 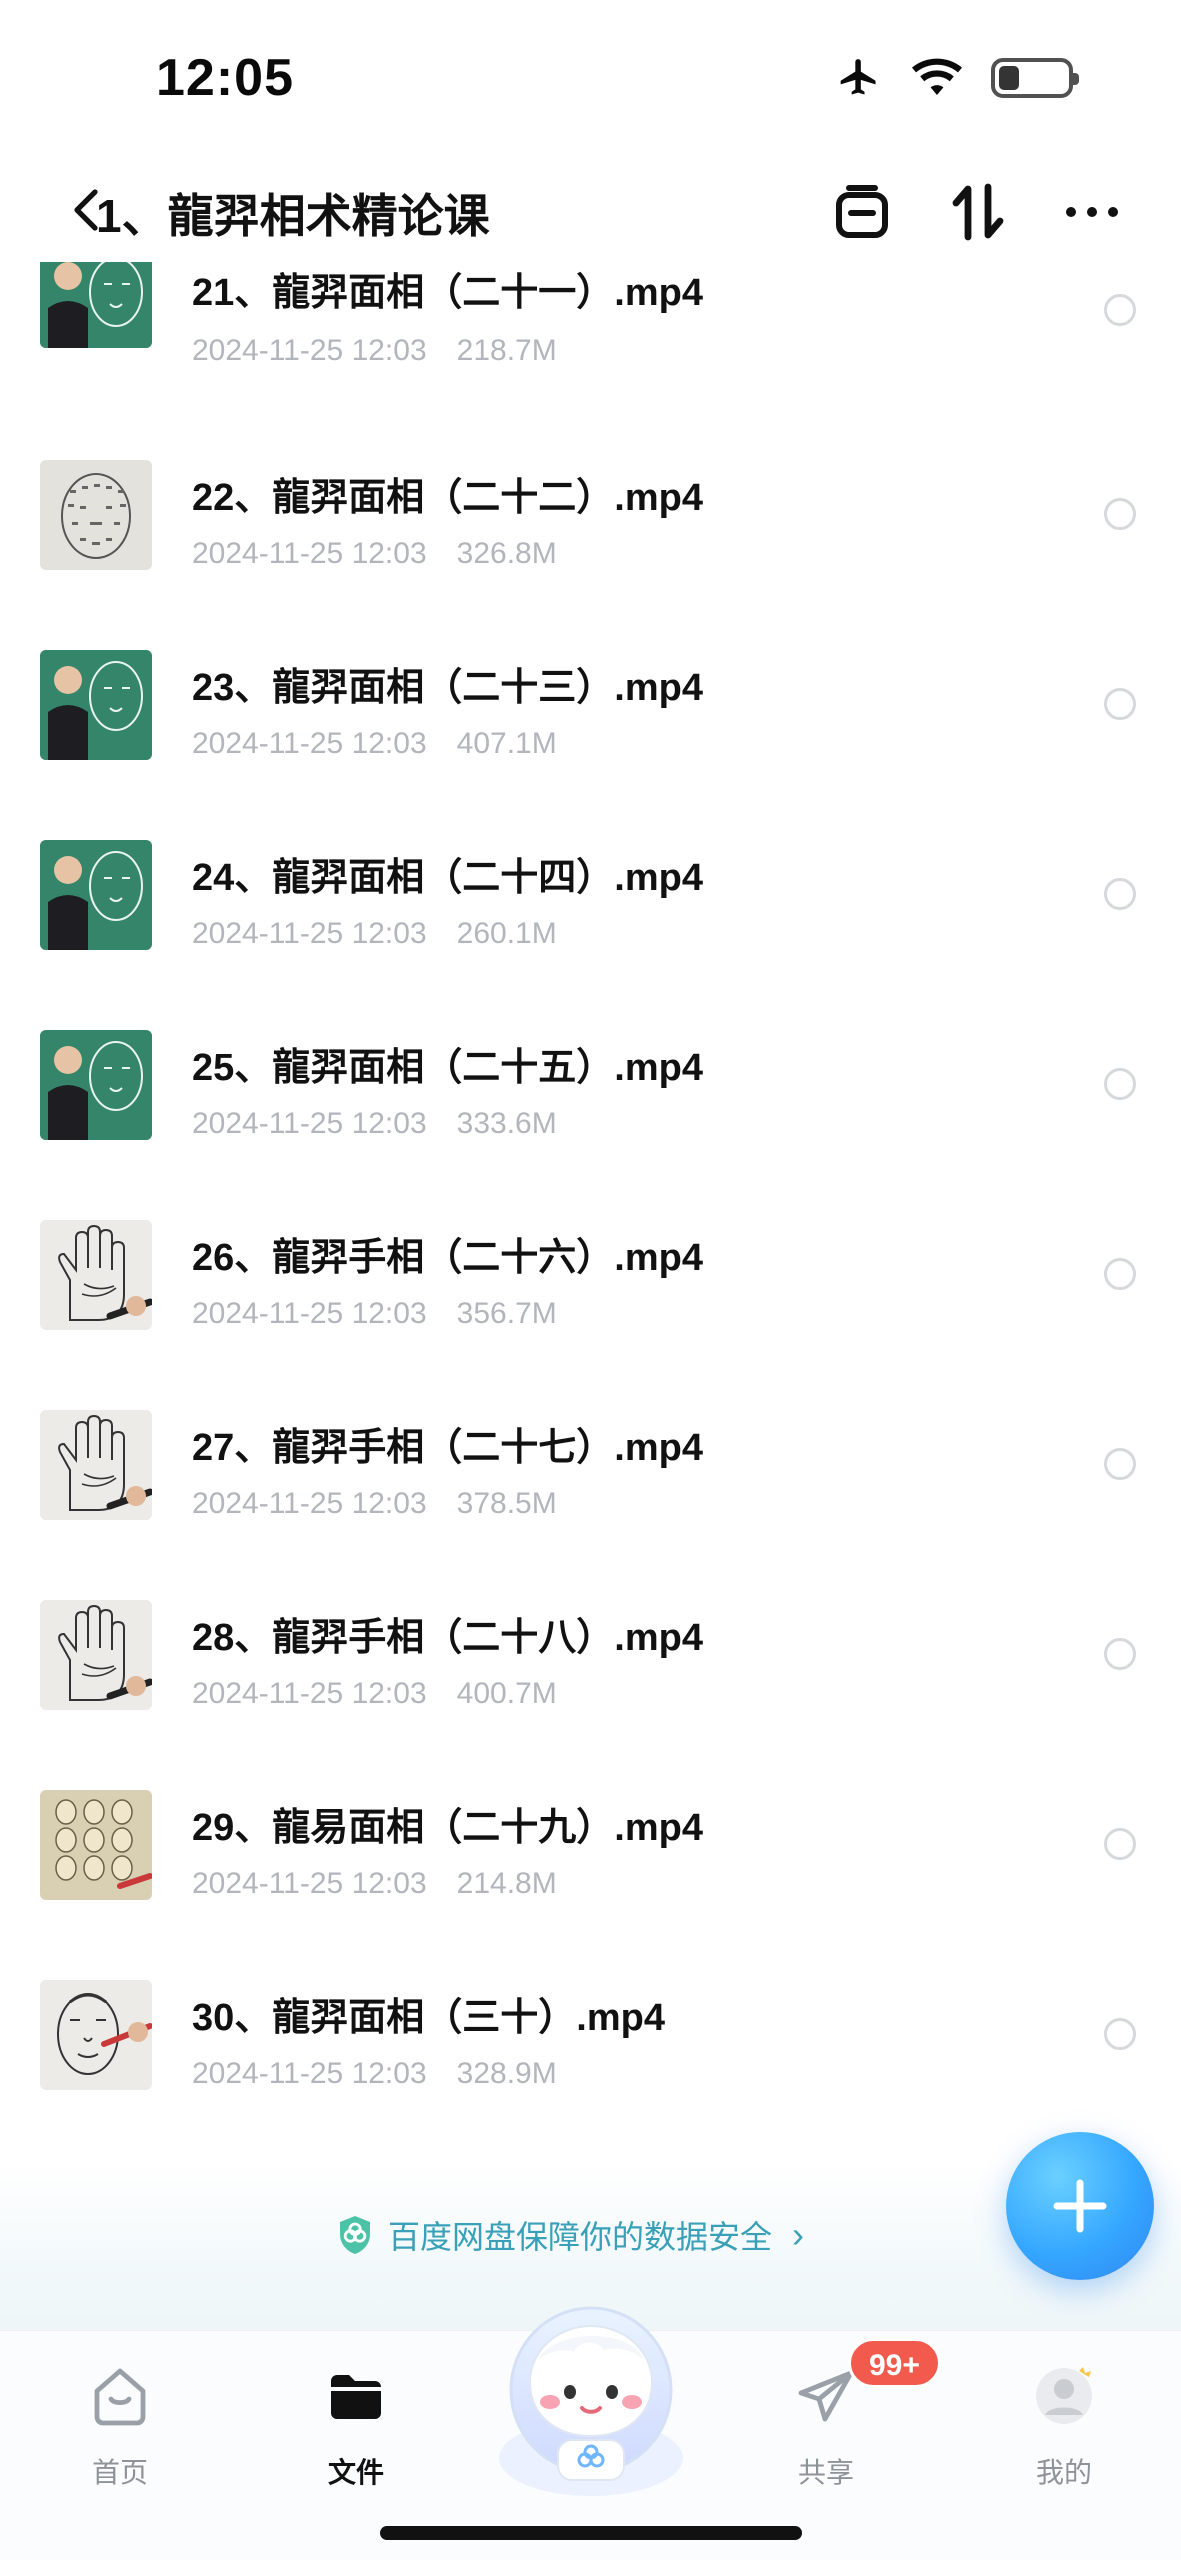 I want to click on more-icon, so click(x=1092, y=212).